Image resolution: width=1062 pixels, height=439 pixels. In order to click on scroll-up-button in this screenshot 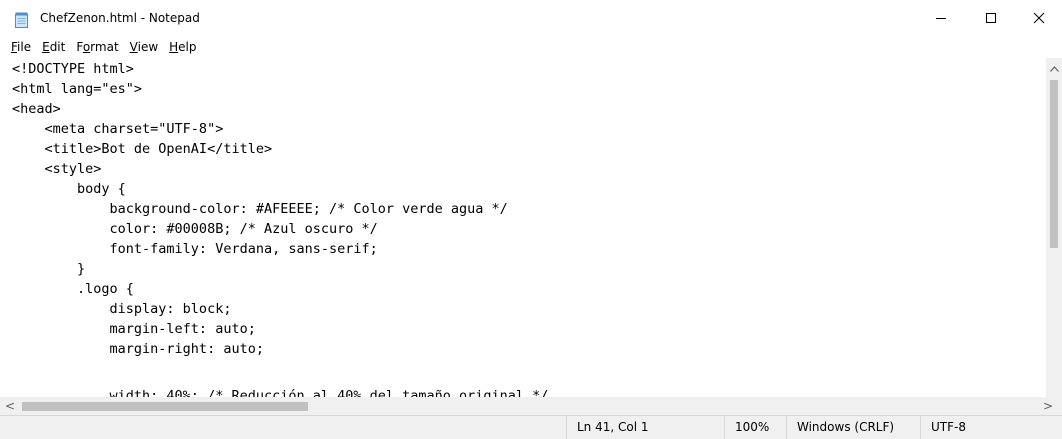, I will do `click(1054, 66)`.